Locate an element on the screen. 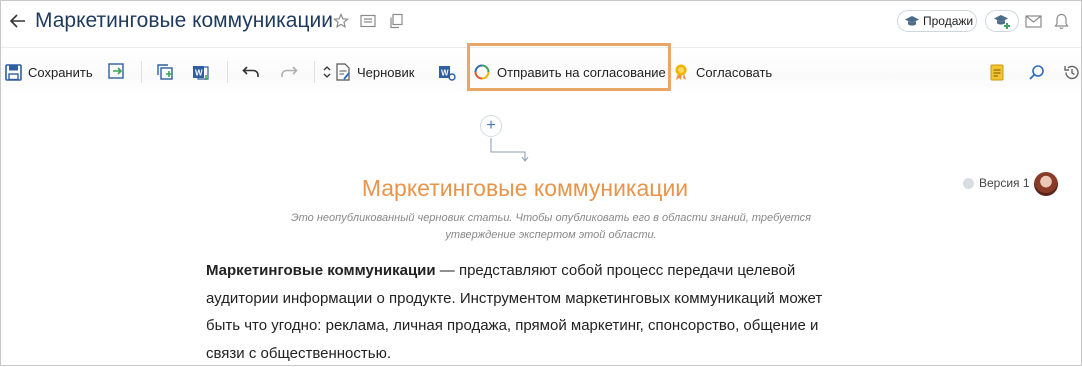  draft-status-dropdown: Черновик is located at coordinates (368, 72).